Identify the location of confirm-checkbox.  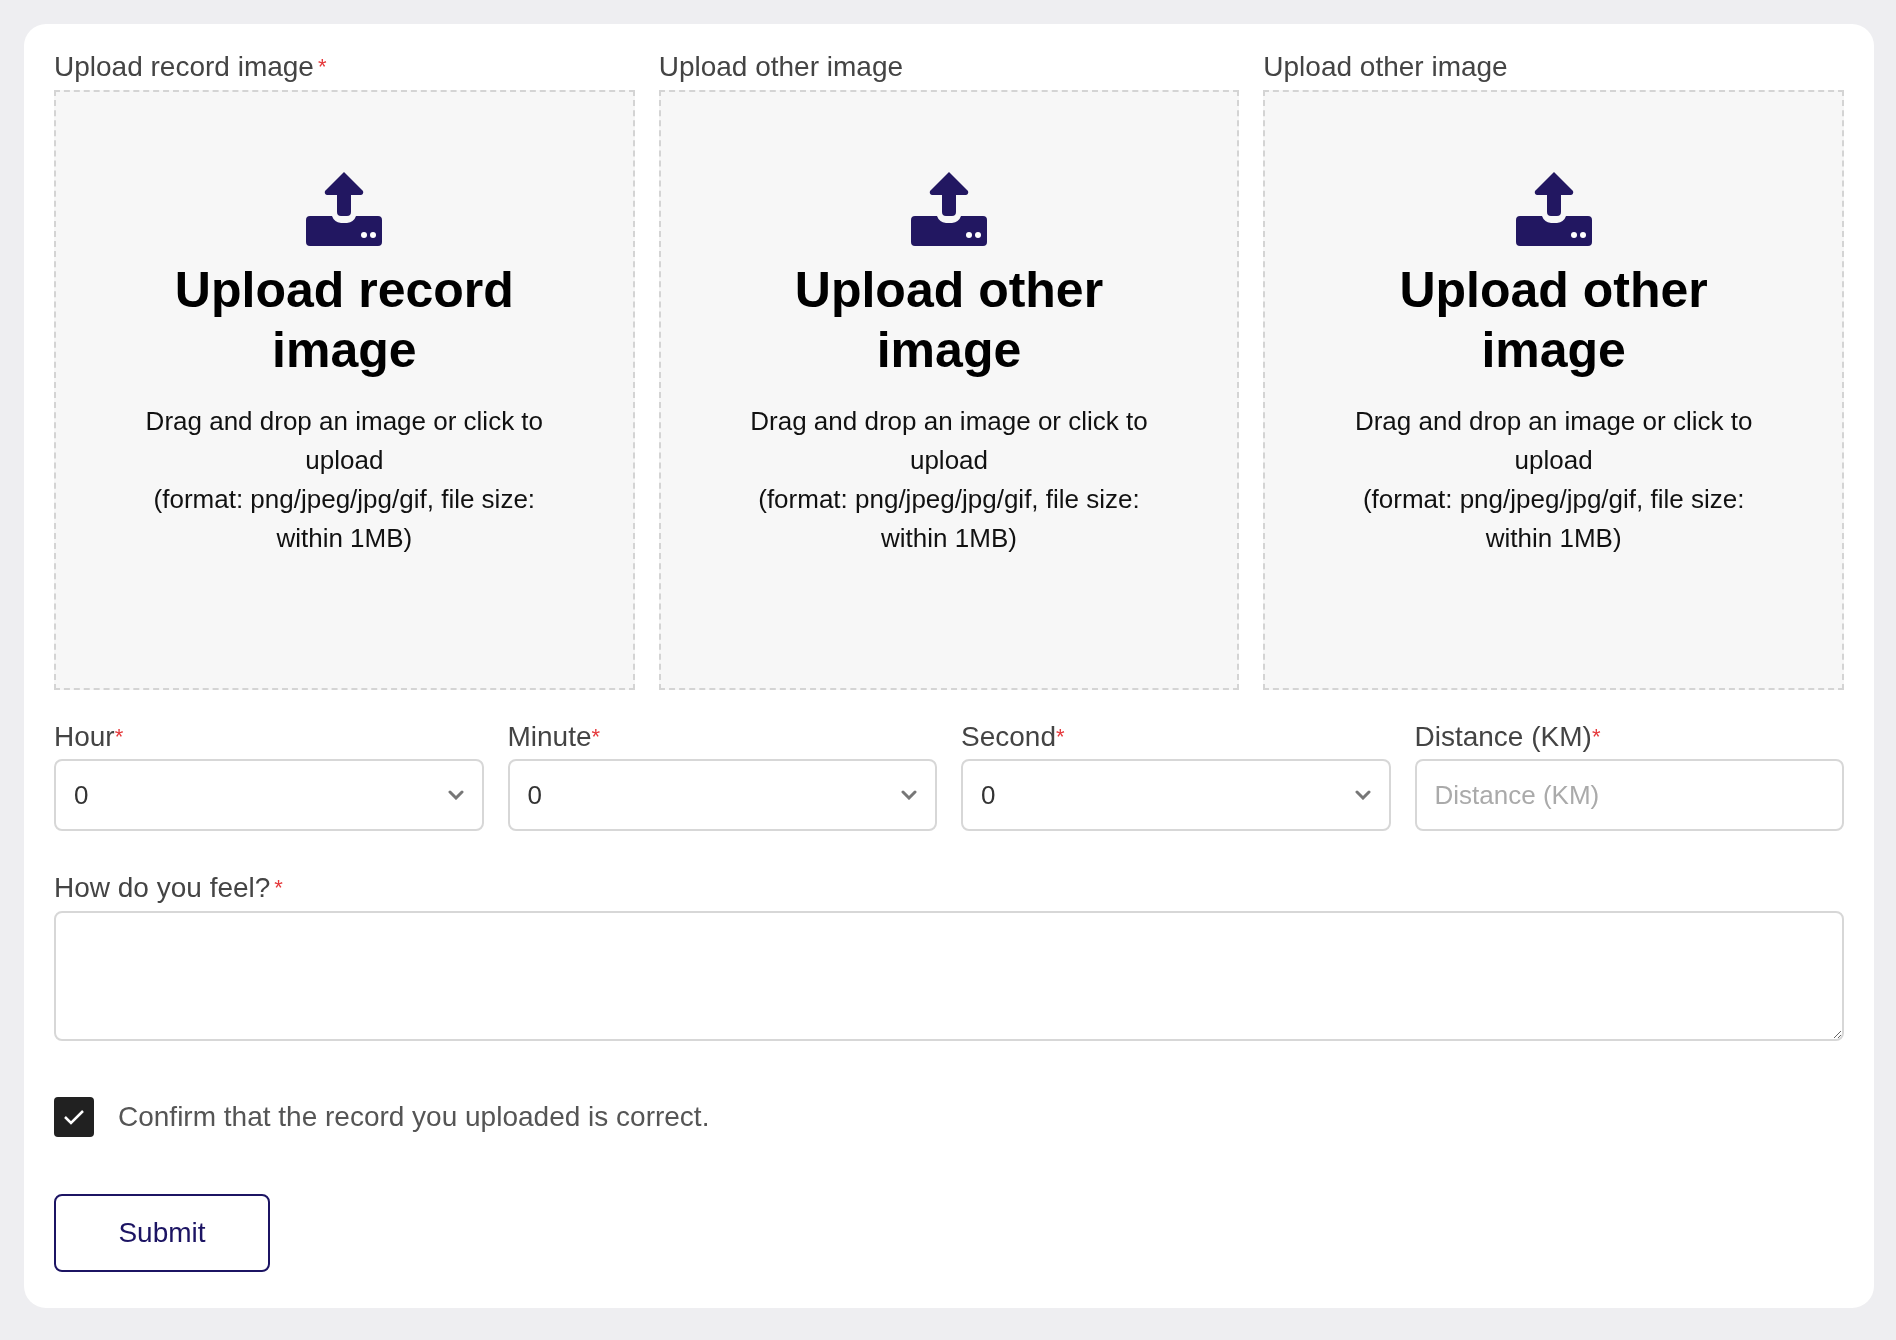
(74, 1116).